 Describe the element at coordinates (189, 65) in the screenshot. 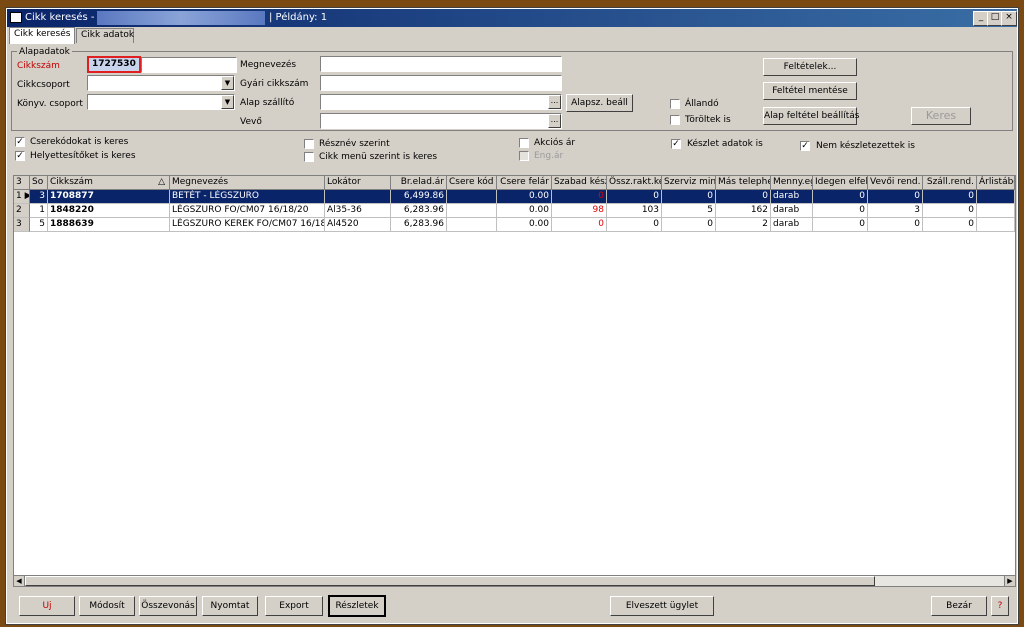

I see `cikkszam-input-ext` at that location.